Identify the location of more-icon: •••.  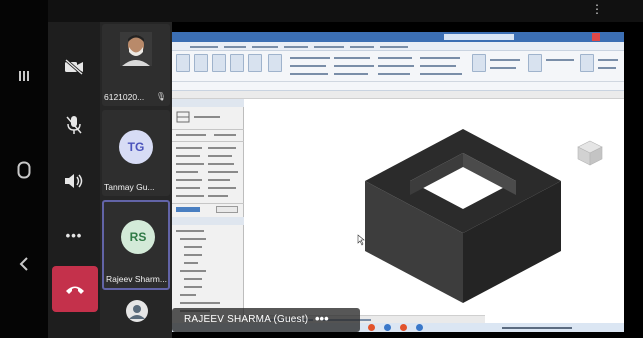
(74, 235).